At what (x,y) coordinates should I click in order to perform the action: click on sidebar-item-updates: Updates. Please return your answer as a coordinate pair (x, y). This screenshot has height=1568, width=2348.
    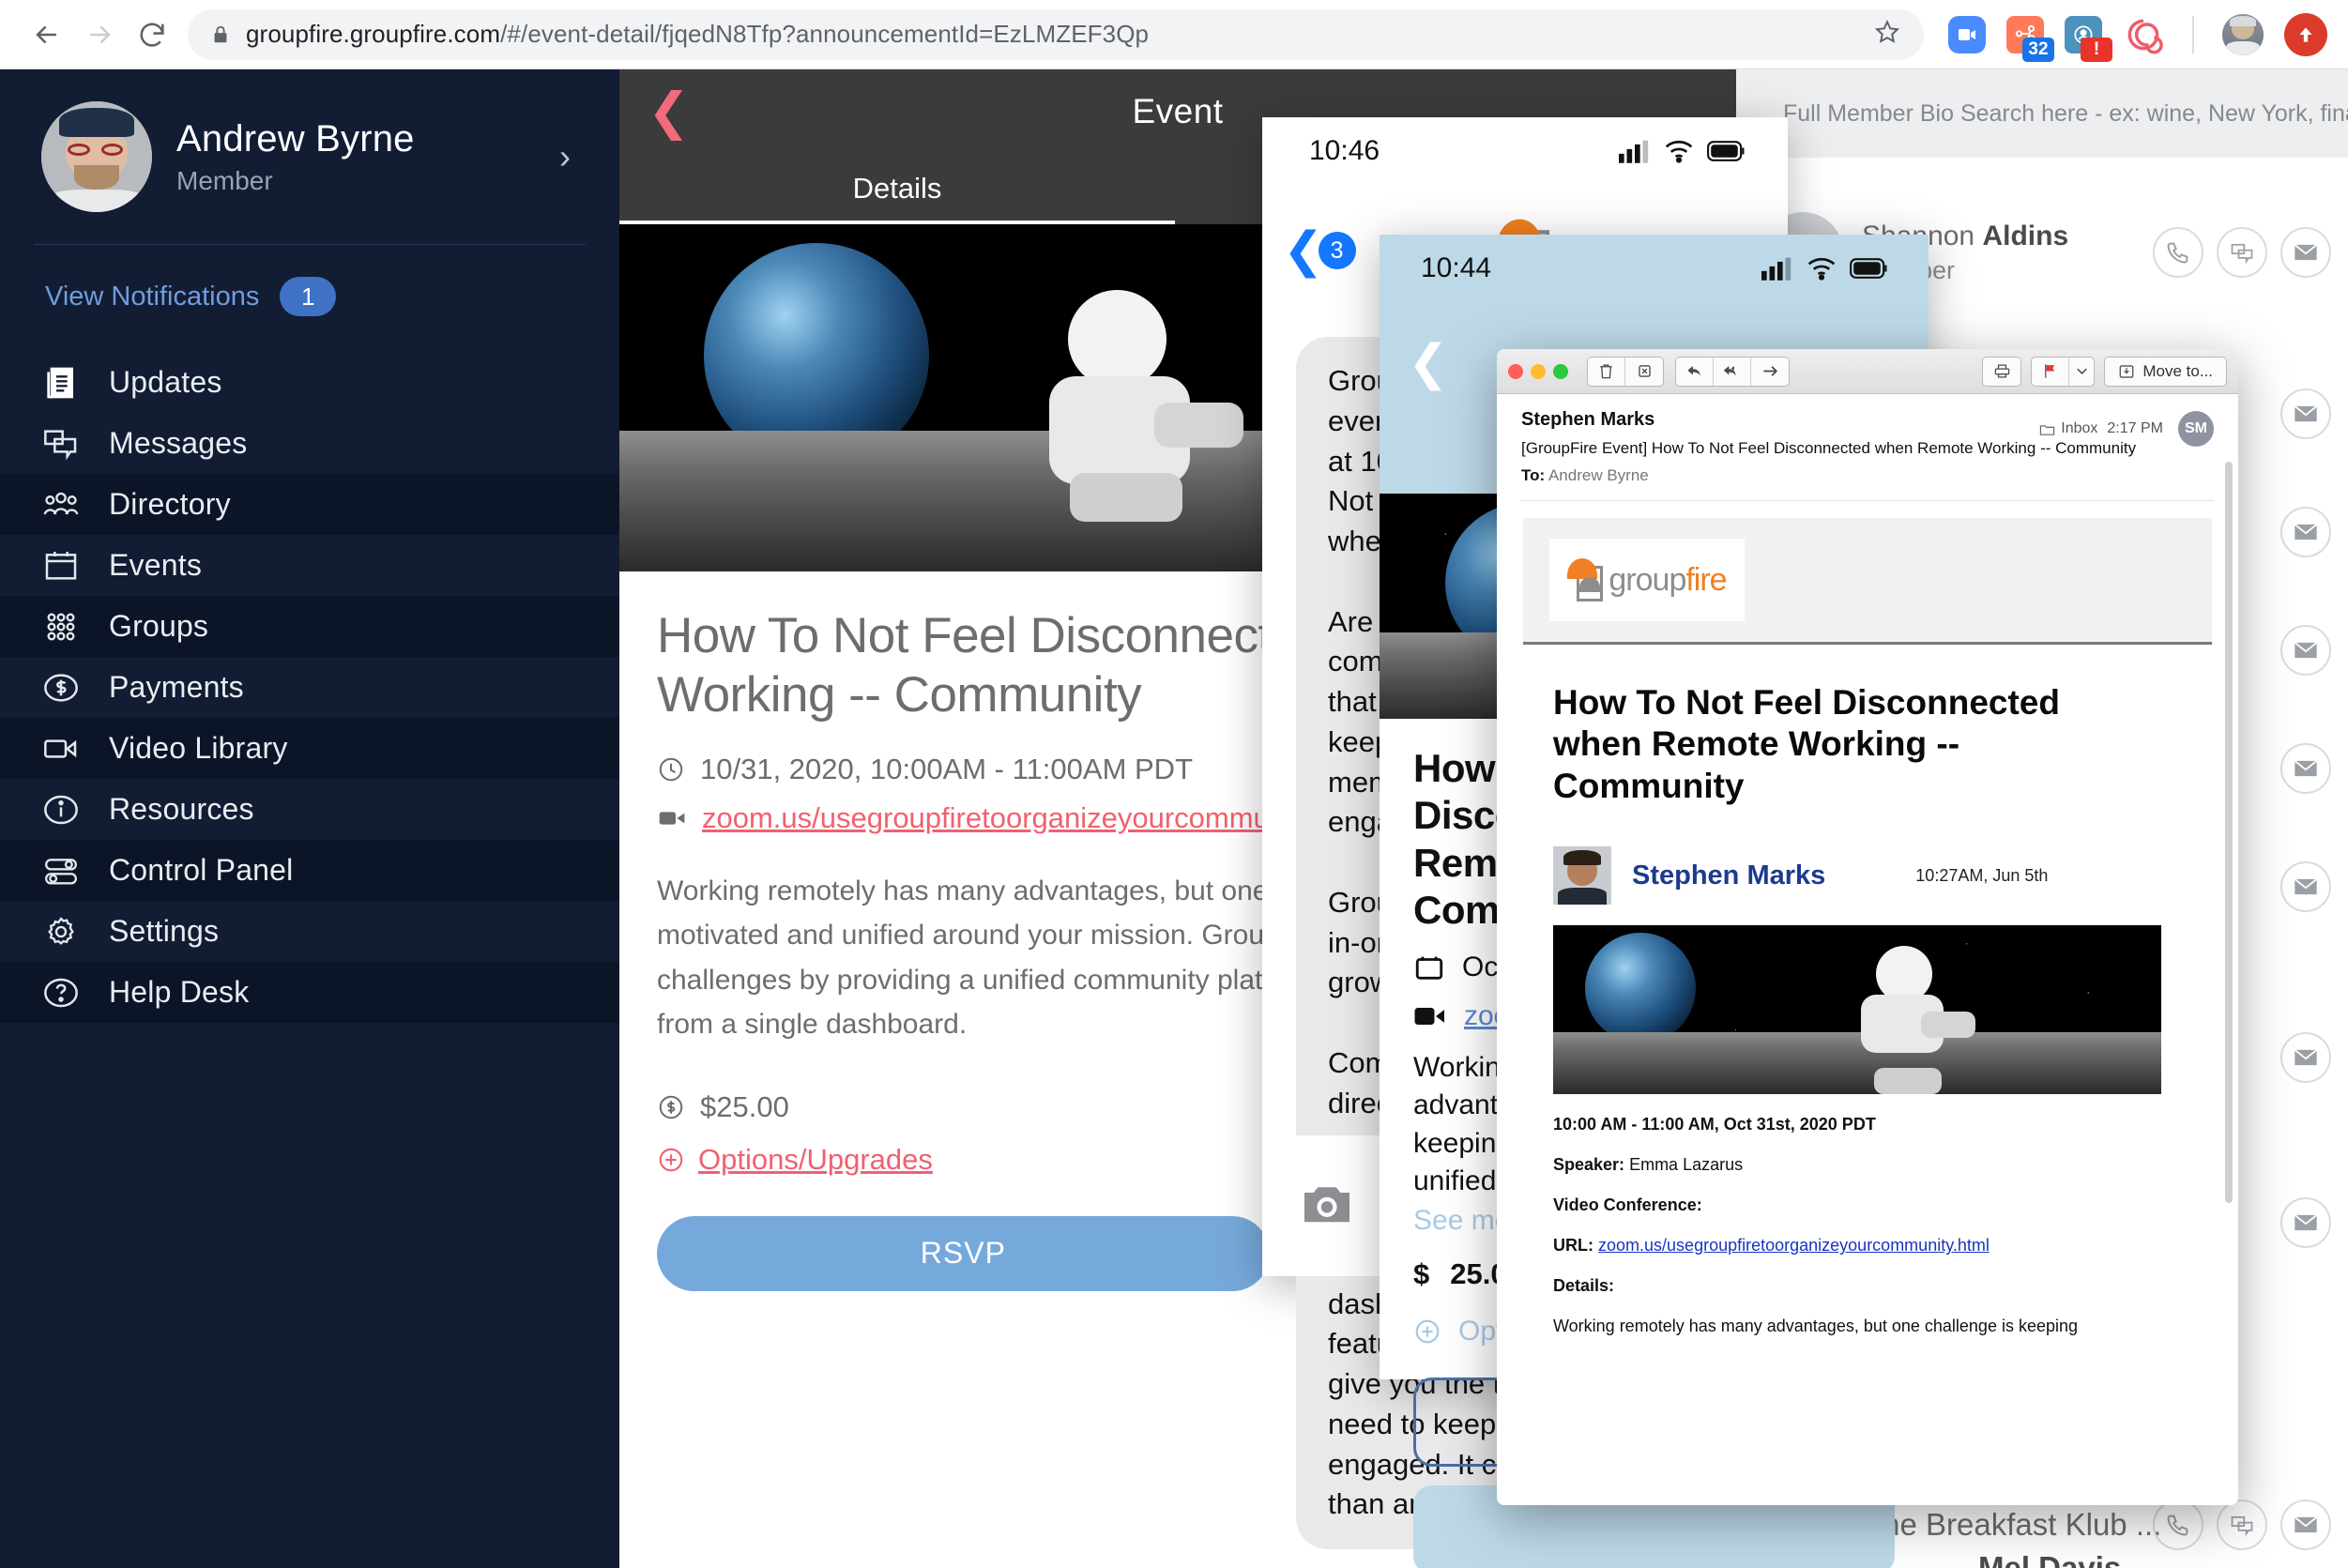
    Looking at the image, I should click on (309, 382).